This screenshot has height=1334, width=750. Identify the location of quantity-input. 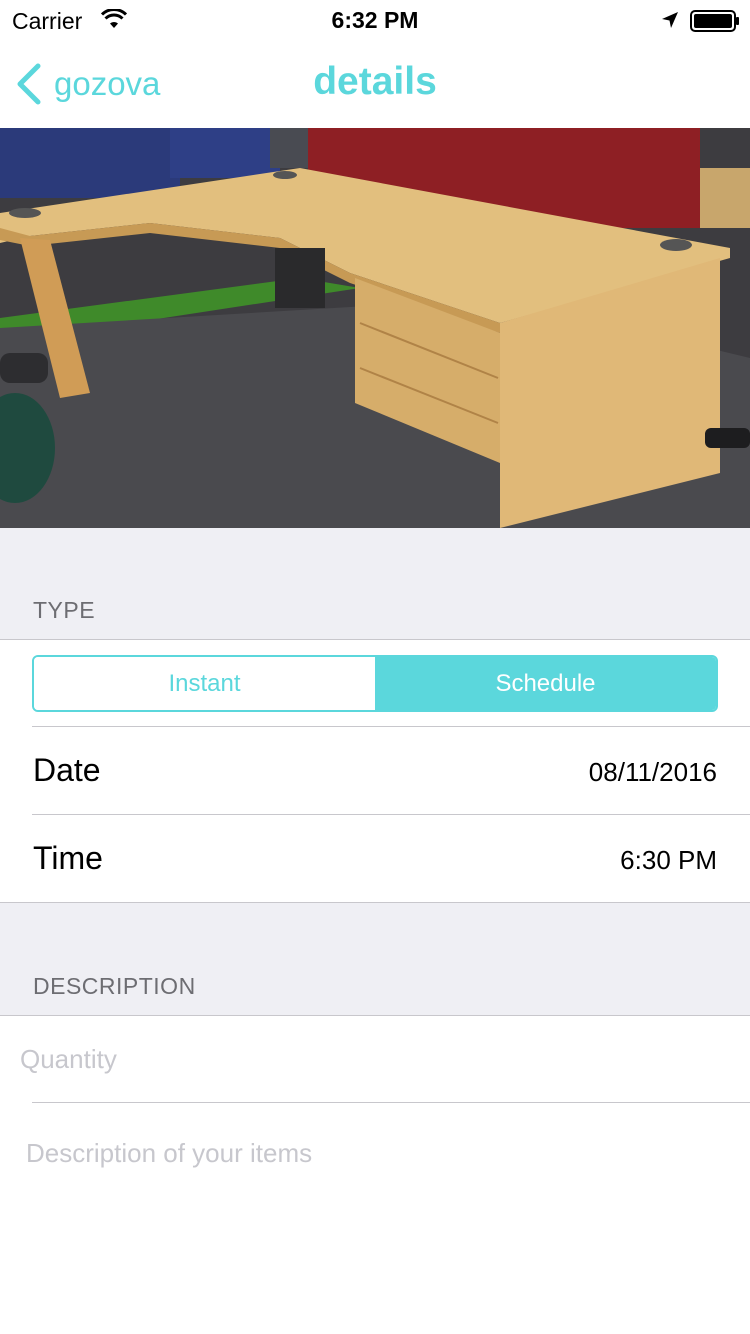
(370, 1059).